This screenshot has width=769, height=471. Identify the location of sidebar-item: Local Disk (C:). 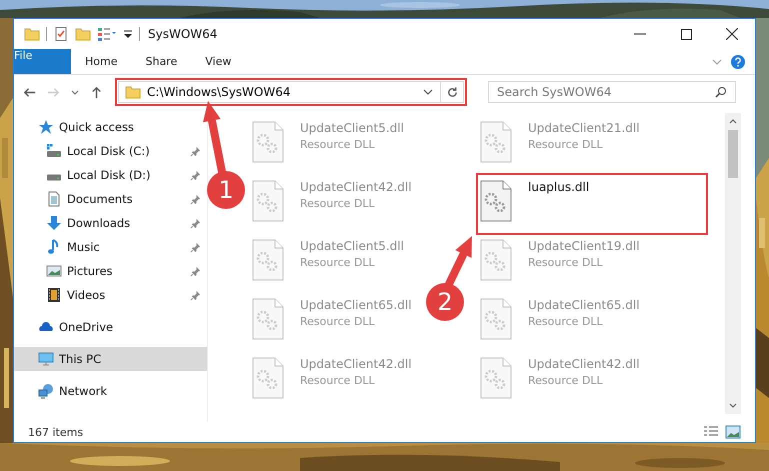
(84, 151).